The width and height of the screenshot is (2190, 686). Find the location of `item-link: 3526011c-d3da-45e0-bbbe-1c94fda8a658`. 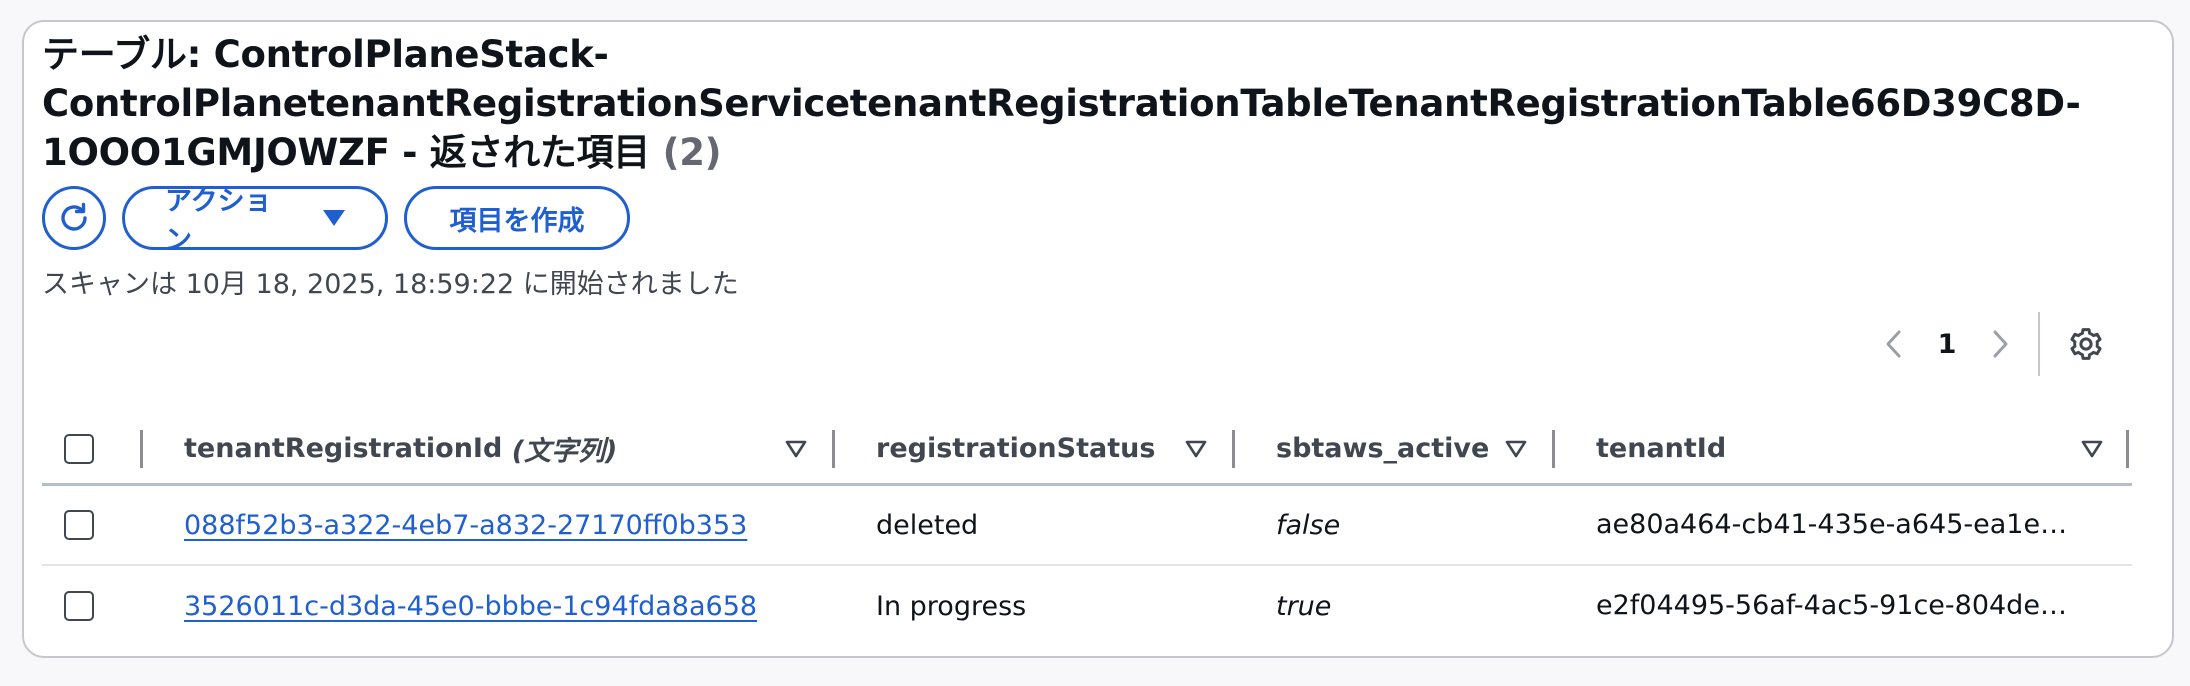

item-link: 3526011c-d3da-45e0-bbbe-1c94fda8a658 is located at coordinates (470, 606).